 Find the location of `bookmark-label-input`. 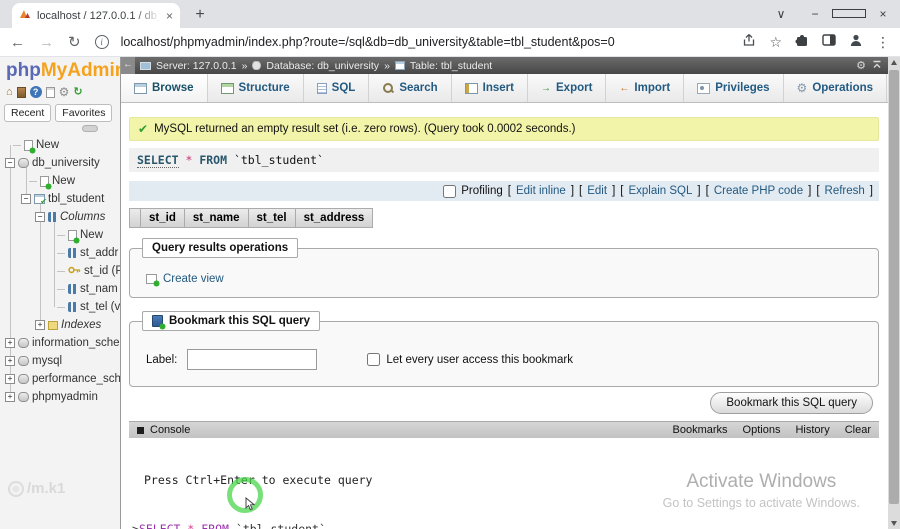

bookmark-label-input is located at coordinates (252, 359).